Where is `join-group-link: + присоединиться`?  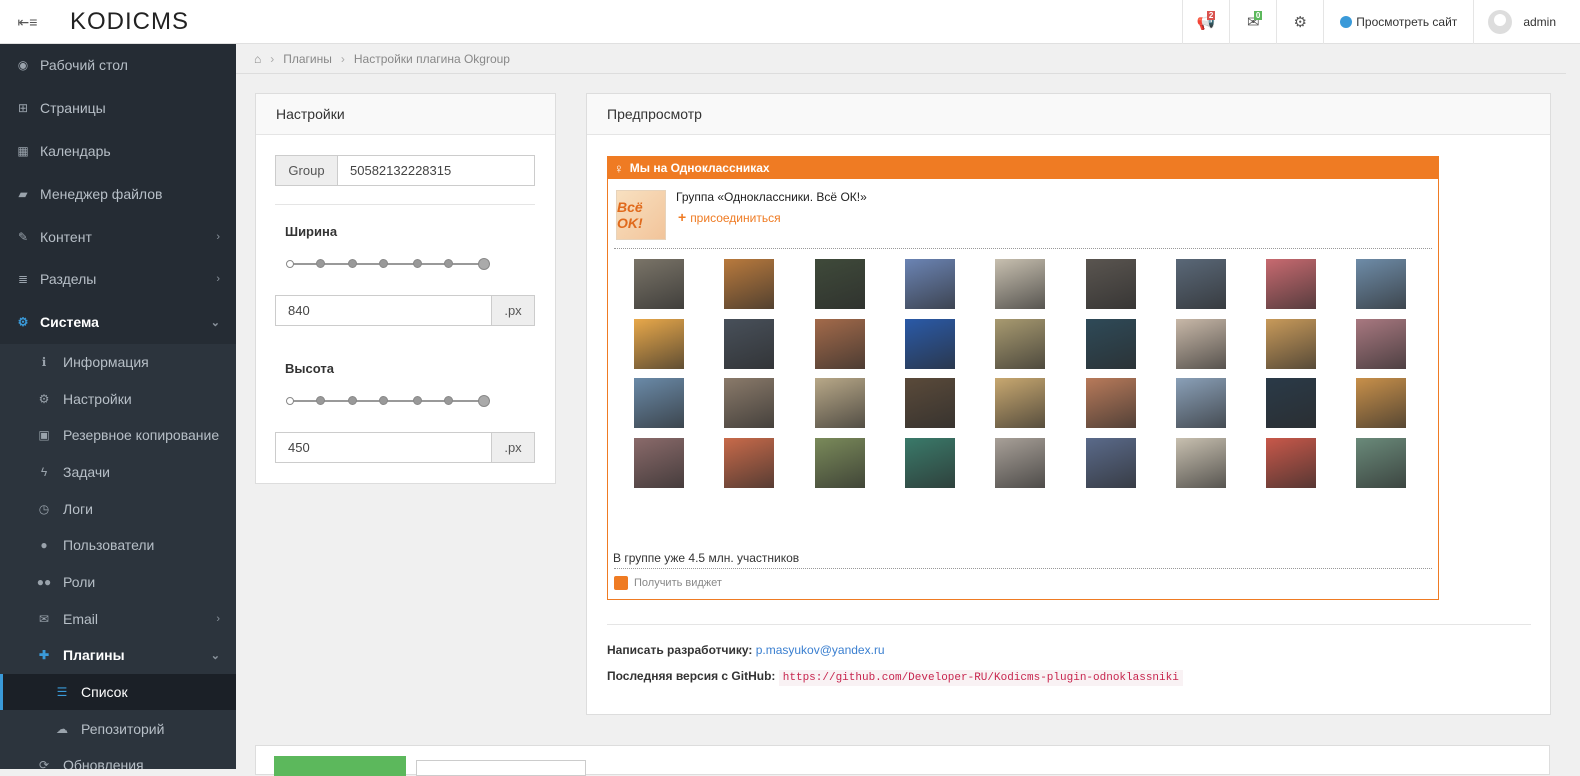
join-group-link: + присоединиться is located at coordinates (729, 217).